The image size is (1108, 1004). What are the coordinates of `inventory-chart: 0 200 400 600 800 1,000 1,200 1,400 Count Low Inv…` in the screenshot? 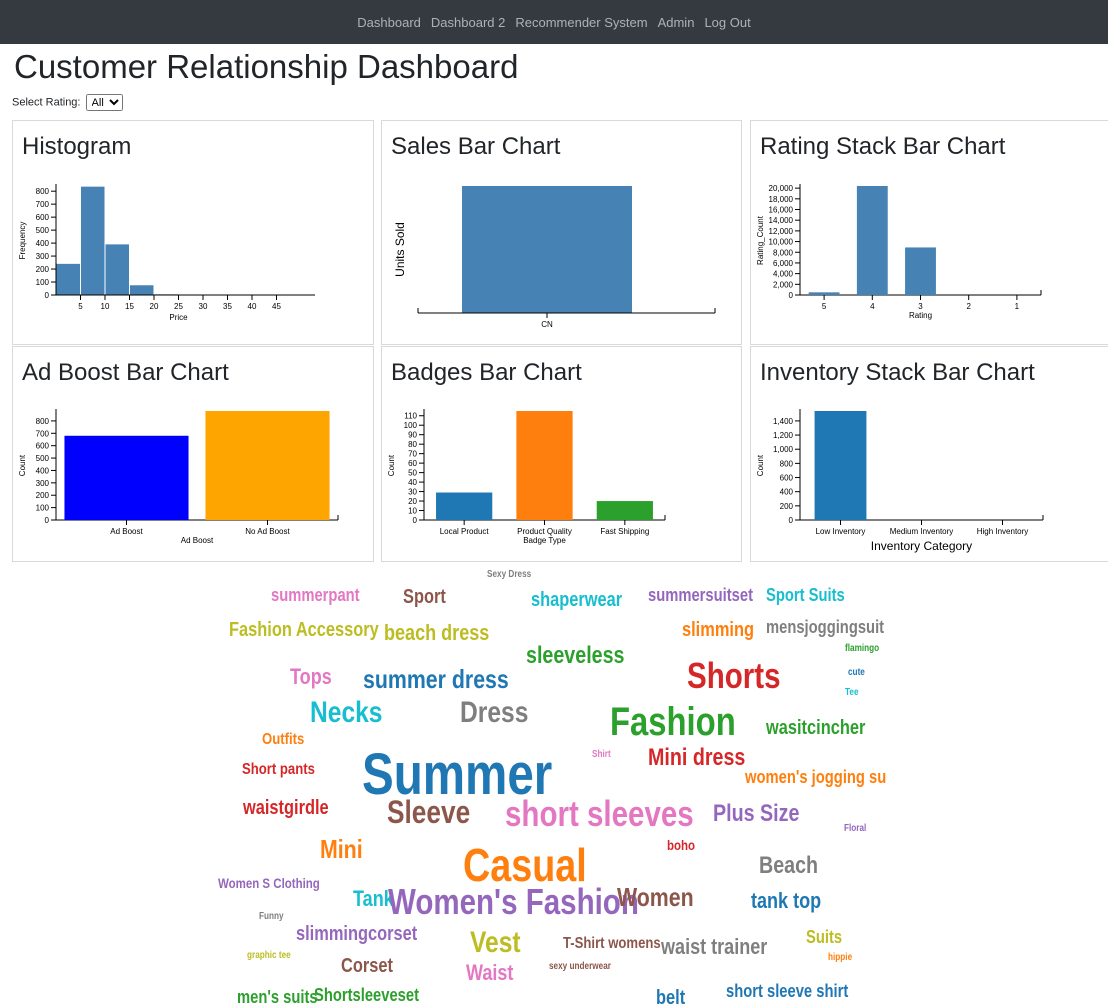 It's located at (900, 481).